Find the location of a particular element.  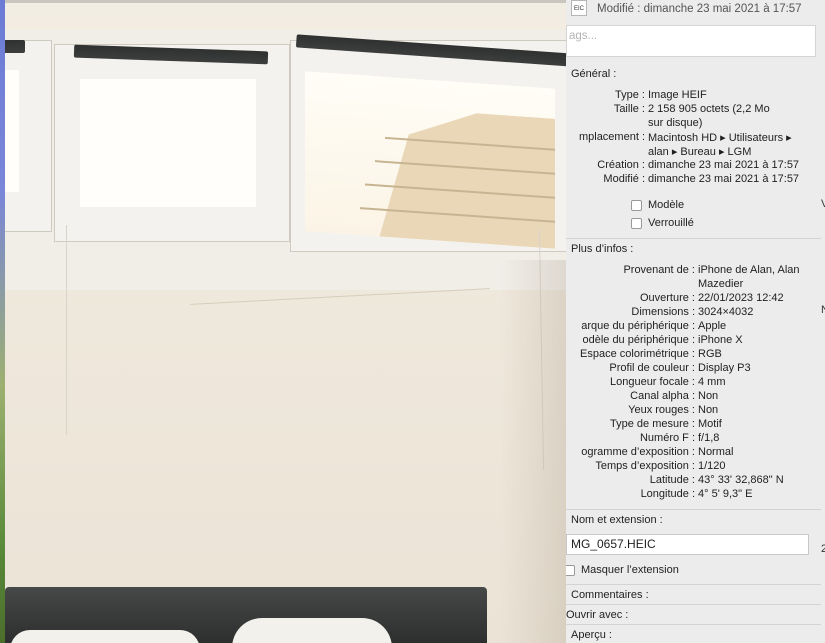

info-value: 2 158 905 octets (2,2 Mo is located at coordinates (709, 109).